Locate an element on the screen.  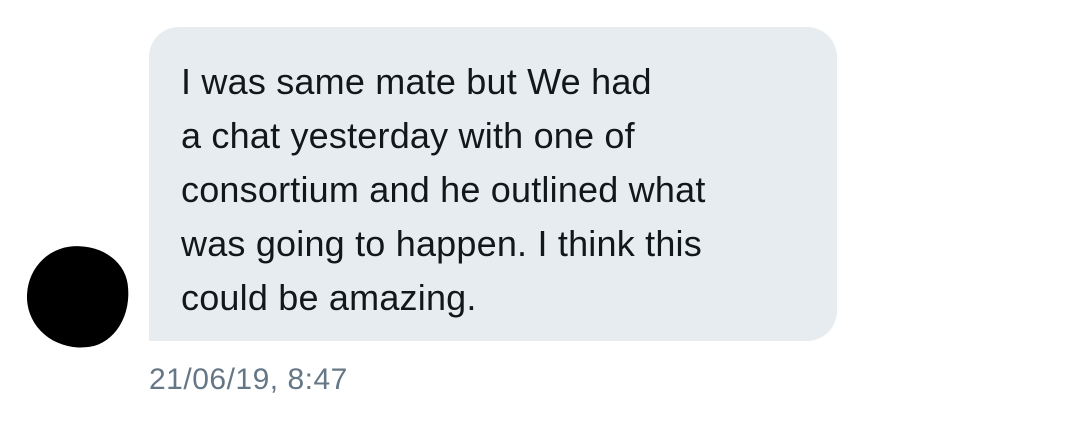
message-timestamp: 21/06/19, 8:47 is located at coordinates (248, 379).